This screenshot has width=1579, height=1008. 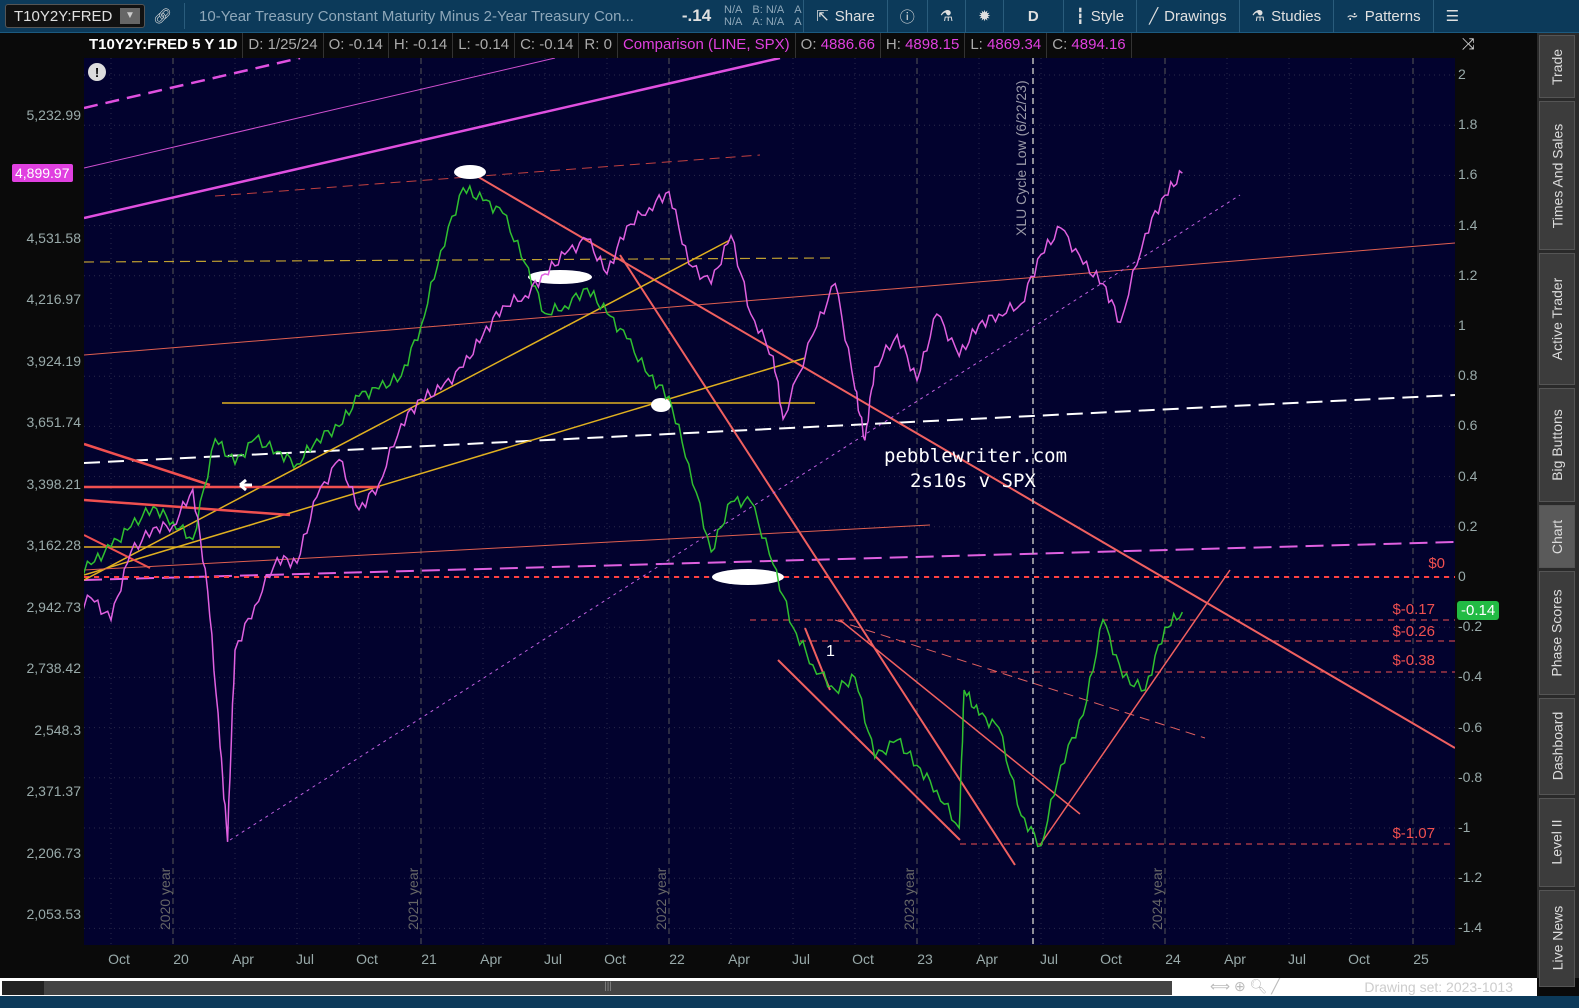 I want to click on side-tab-phase-scores: Phase Scores, so click(x=1557, y=633).